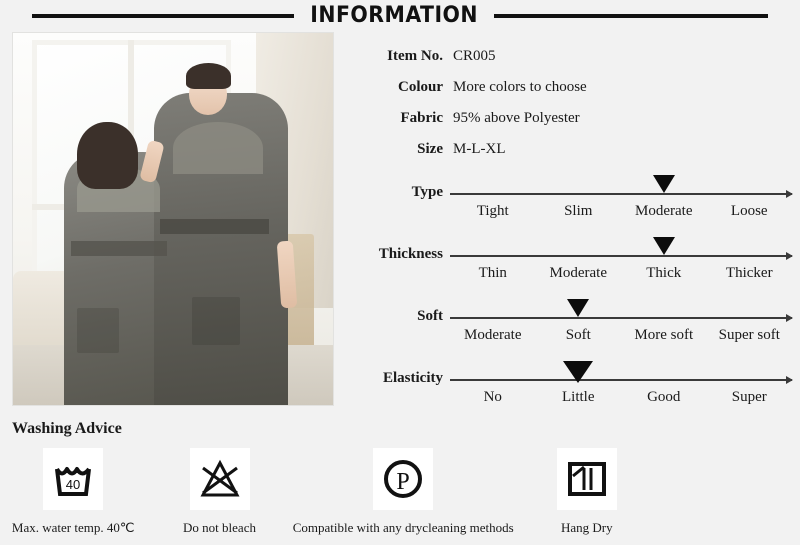 The width and height of the screenshot is (800, 545). Describe the element at coordinates (420, 87) in the screenshot. I see `spec-label: Colour` at that location.